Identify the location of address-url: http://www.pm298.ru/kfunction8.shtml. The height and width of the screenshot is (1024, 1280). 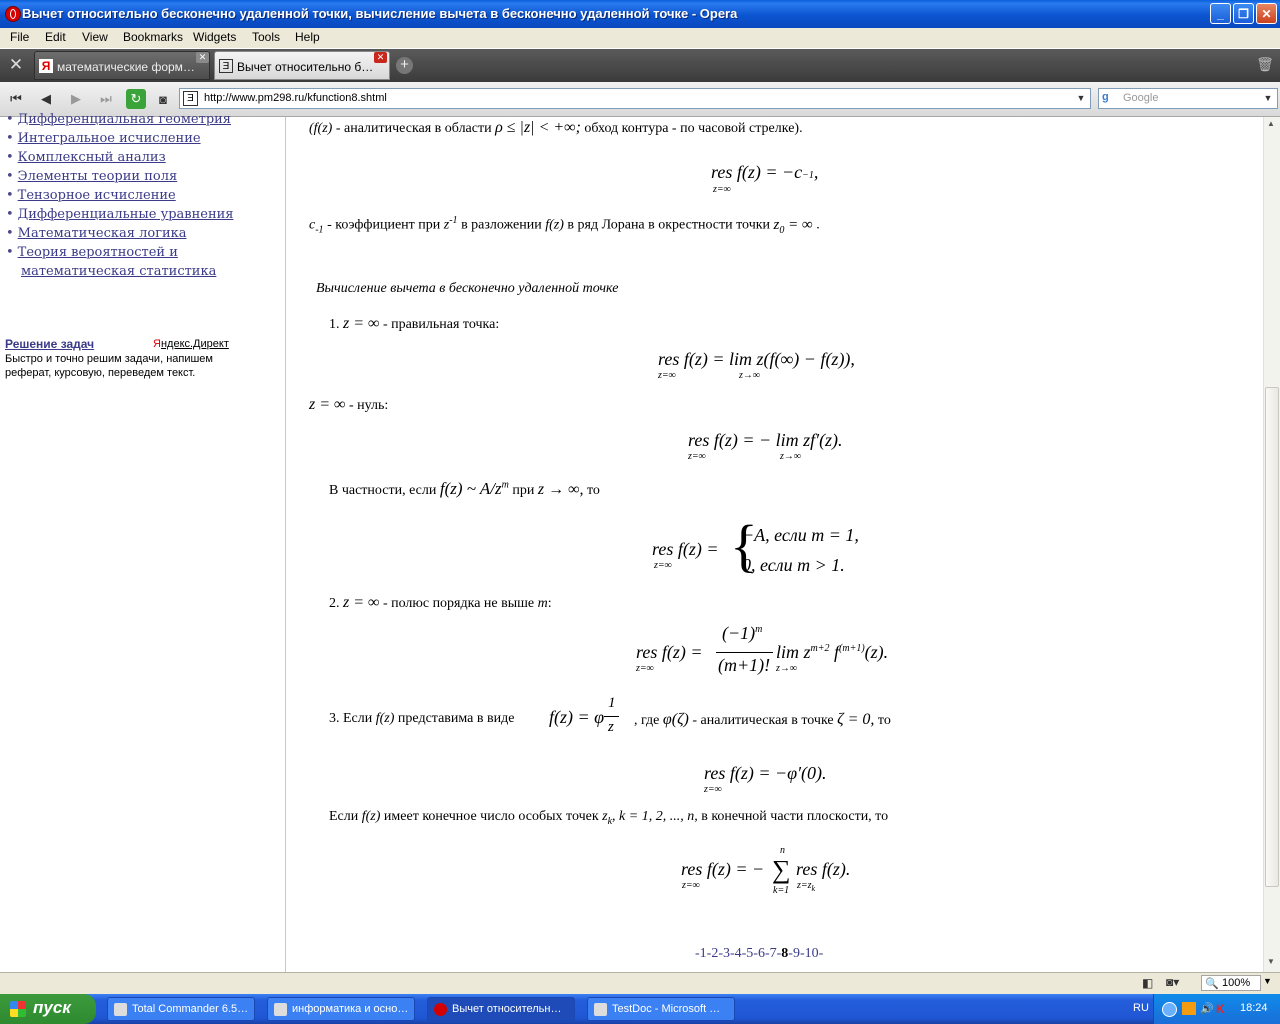
(295, 98).